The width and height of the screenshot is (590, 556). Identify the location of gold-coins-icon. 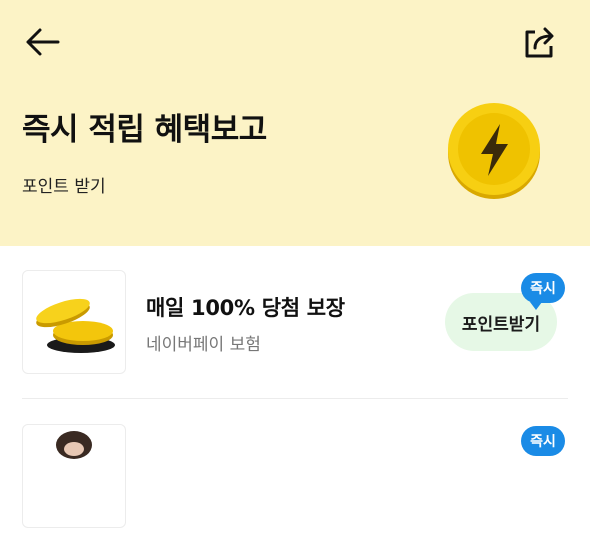
(75, 325).